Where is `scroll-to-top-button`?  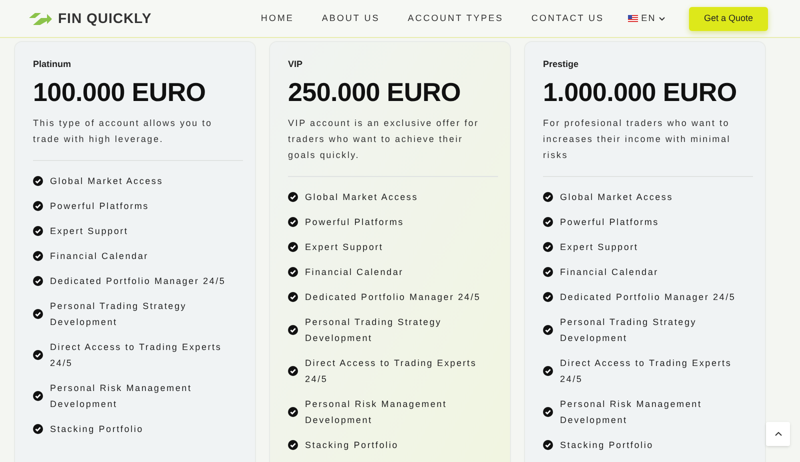
scroll-to-top-button is located at coordinates (778, 434).